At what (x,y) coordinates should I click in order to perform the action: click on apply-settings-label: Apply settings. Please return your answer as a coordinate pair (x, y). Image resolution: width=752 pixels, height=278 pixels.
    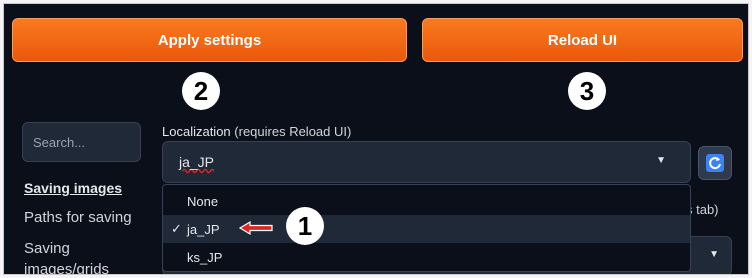
    Looking at the image, I should click on (209, 40).